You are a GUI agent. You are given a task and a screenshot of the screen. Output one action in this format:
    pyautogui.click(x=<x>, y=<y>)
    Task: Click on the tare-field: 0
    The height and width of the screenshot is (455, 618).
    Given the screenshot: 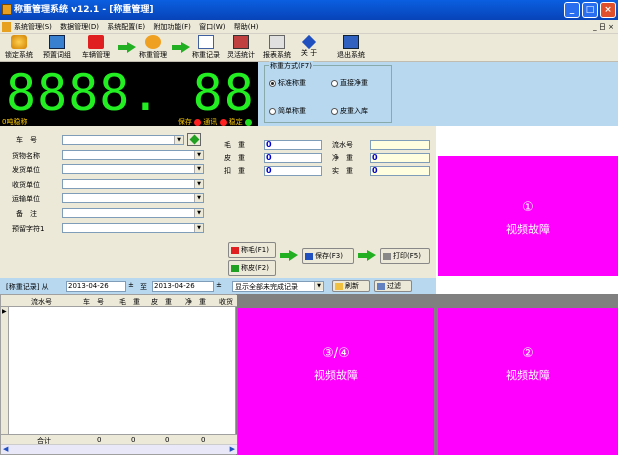 What is the action you would take?
    pyautogui.click(x=293, y=158)
    